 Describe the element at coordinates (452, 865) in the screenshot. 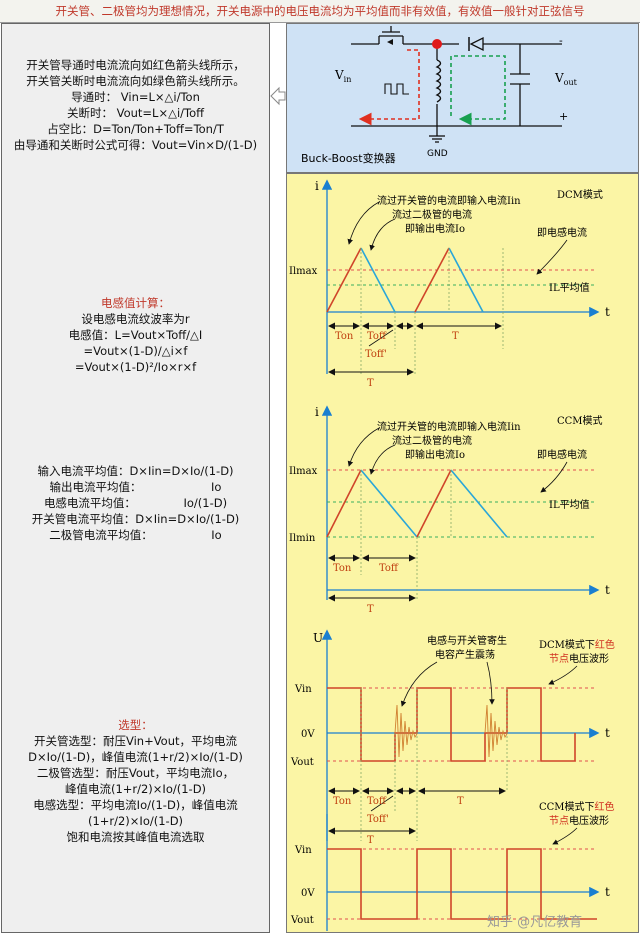

I see `ccm-voltage-chart: t Vin 0V Vout CCM模式下红色 节点电压波形 知乎 @凡亿教育` at that location.